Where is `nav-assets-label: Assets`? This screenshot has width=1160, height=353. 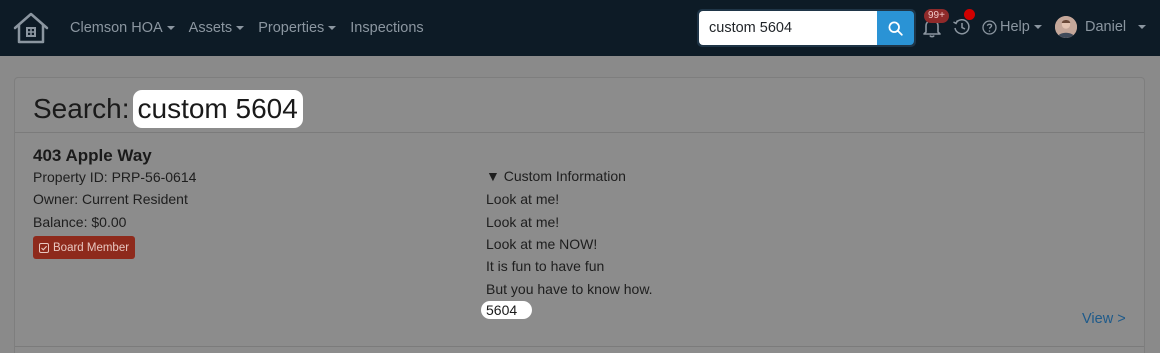
nav-assets-label: Assets is located at coordinates (210, 28).